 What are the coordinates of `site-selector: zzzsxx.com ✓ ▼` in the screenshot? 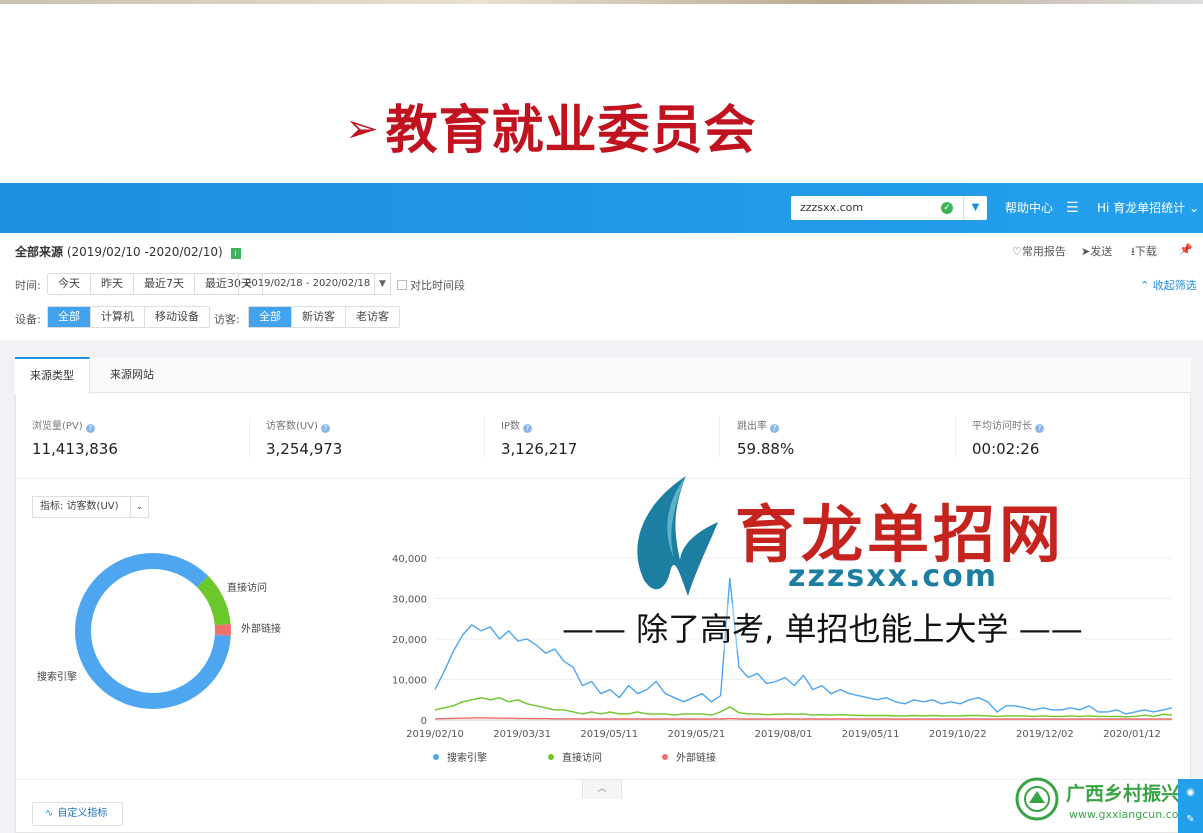 It's located at (889, 208).